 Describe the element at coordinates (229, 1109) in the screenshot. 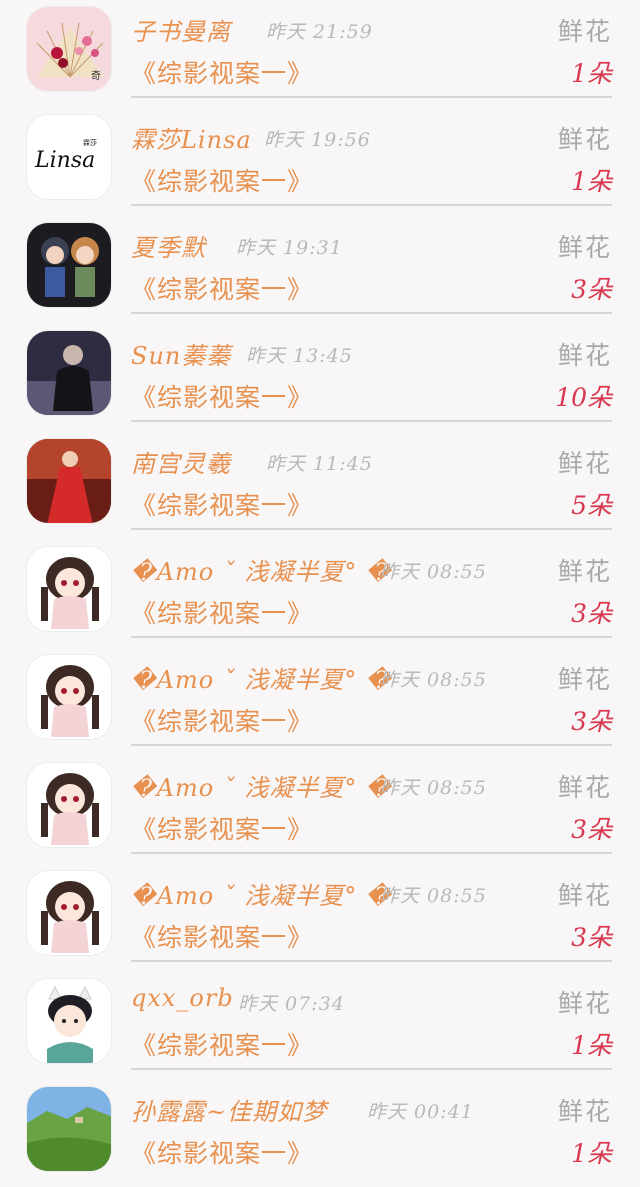

I see `user-name: 孙露露~佳期如梦` at that location.